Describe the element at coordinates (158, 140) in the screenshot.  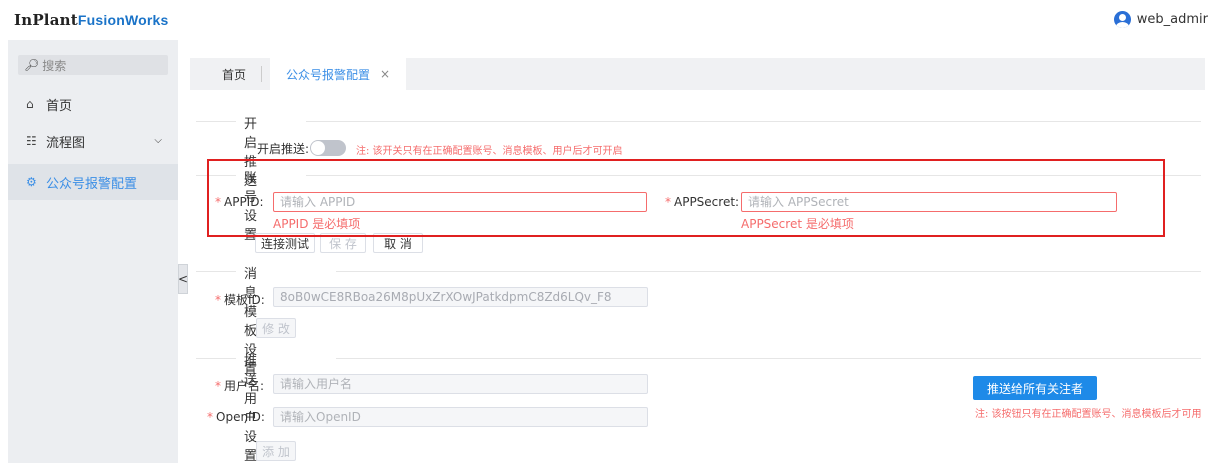
I see `chevron-down-icon: ⌵` at that location.